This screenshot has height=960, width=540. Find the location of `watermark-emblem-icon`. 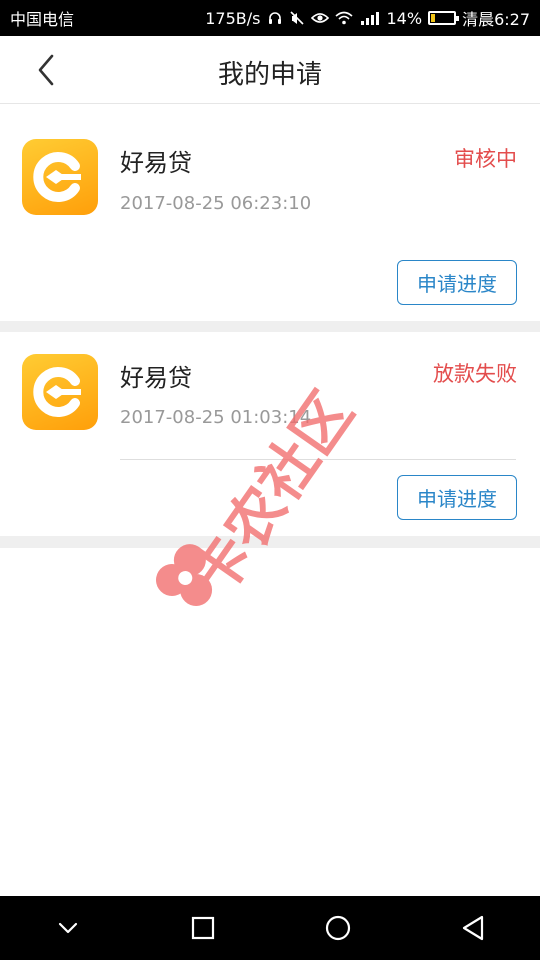

watermark-emblem-icon is located at coordinates (184, 575).